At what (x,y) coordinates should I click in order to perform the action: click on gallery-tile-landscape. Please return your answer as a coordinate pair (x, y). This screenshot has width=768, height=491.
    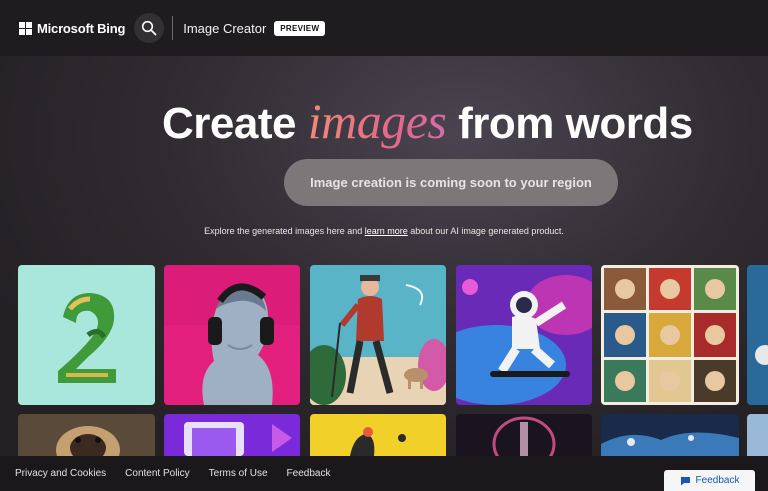
    Looking at the image, I should click on (670, 435).